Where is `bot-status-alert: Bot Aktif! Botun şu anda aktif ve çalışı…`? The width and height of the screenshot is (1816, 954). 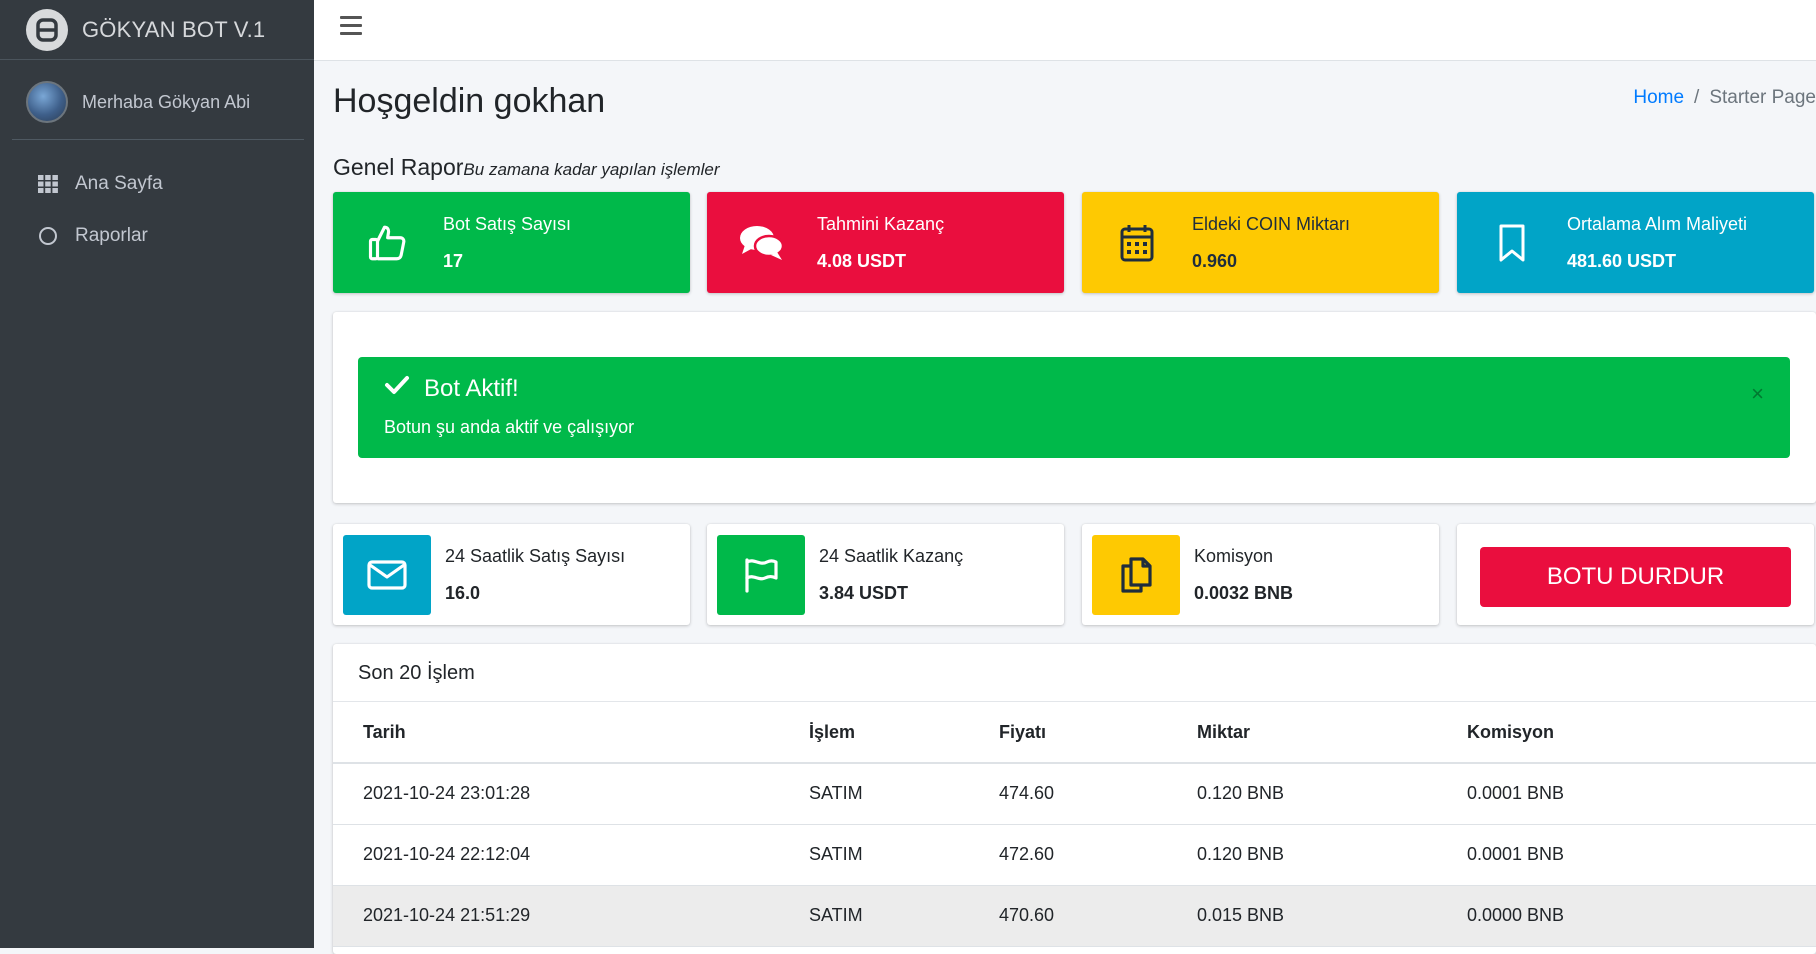 bot-status-alert: Bot Aktif! Botun şu anda aktif ve çalışı… is located at coordinates (1074, 407).